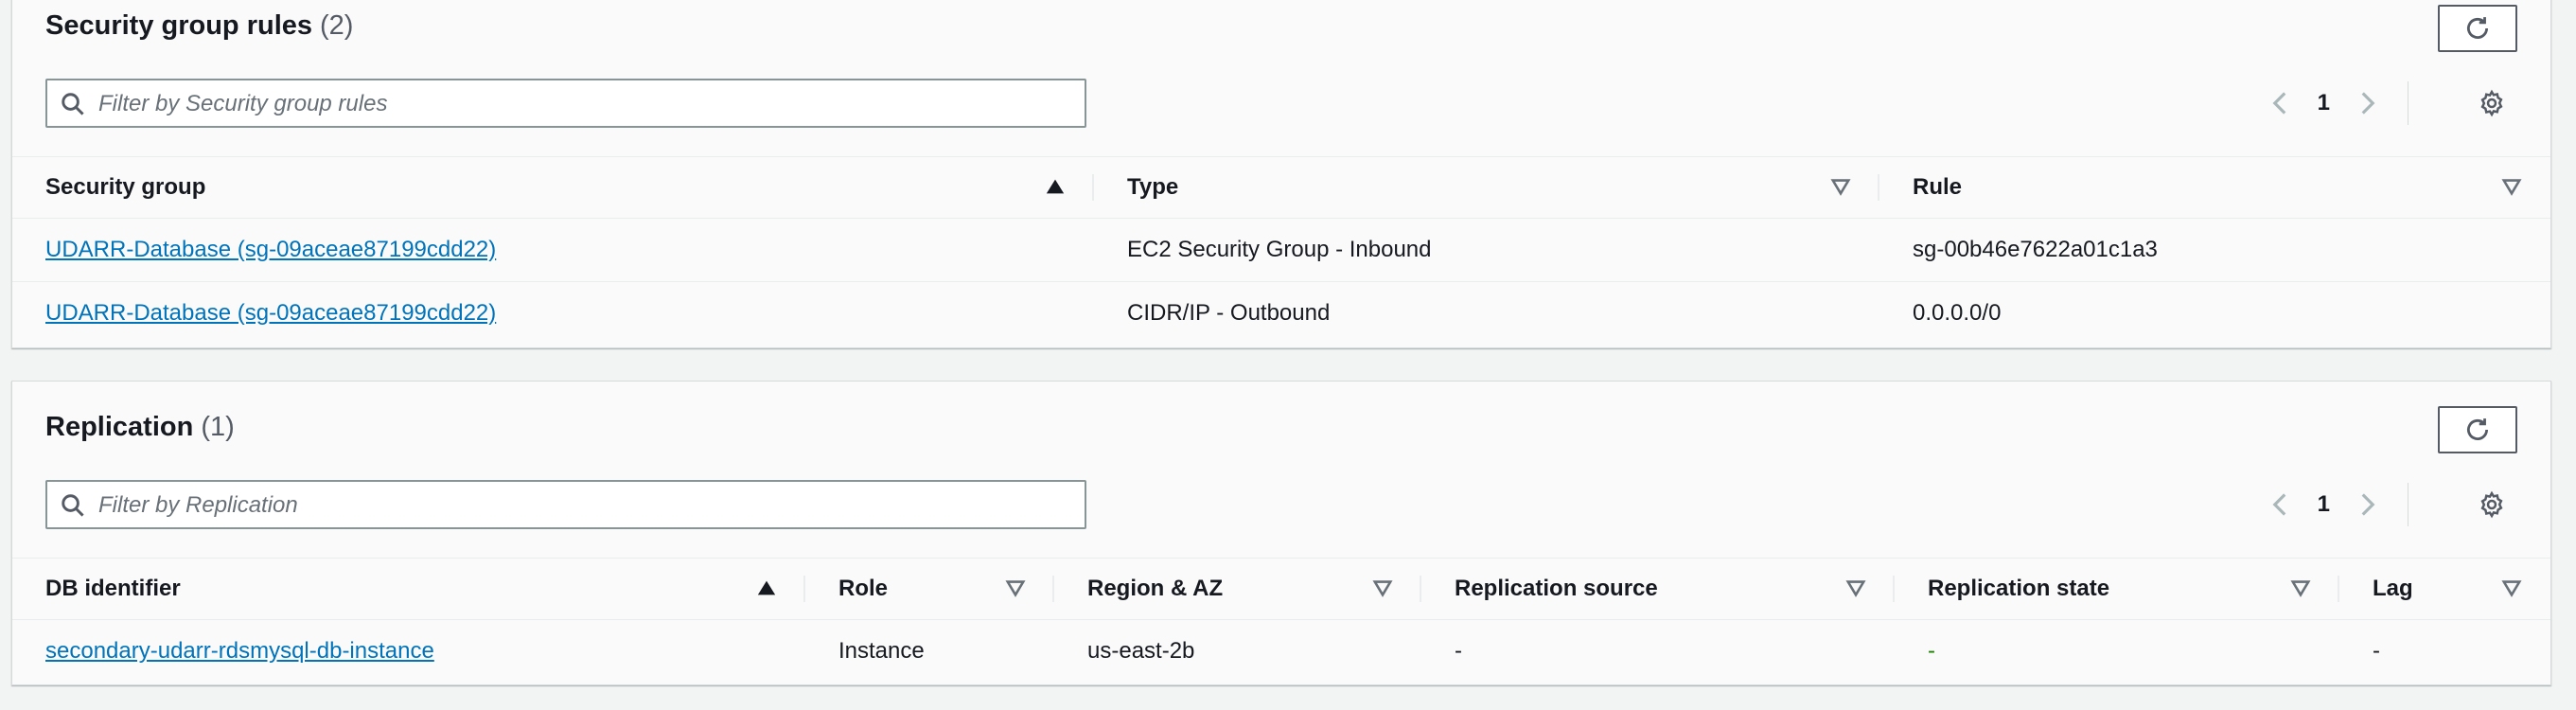 This screenshot has height=710, width=2576. Describe the element at coordinates (2214, 187) in the screenshot. I see `column-header-rule: Rule` at that location.